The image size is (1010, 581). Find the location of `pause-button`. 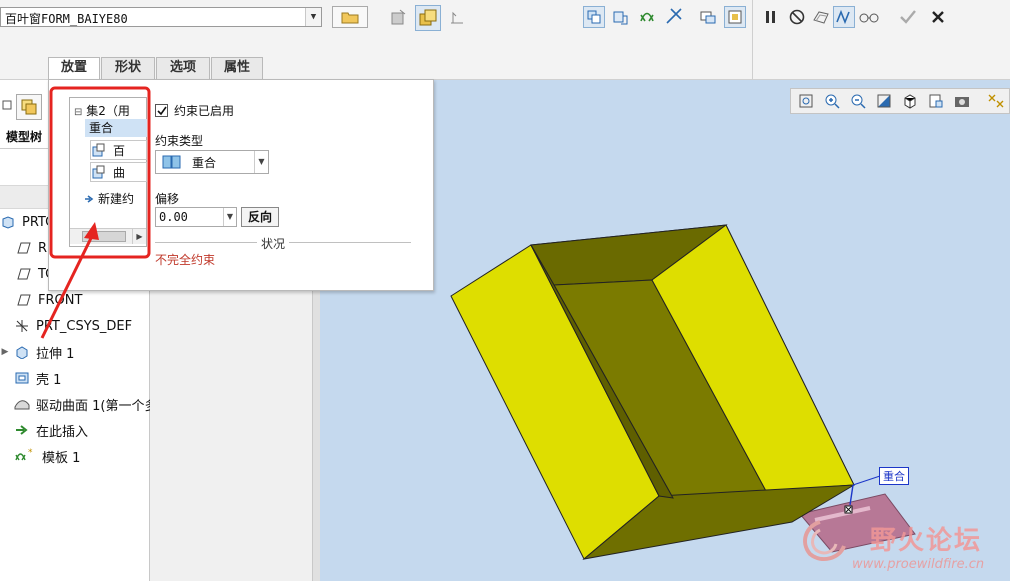

pause-button is located at coordinates (771, 17).